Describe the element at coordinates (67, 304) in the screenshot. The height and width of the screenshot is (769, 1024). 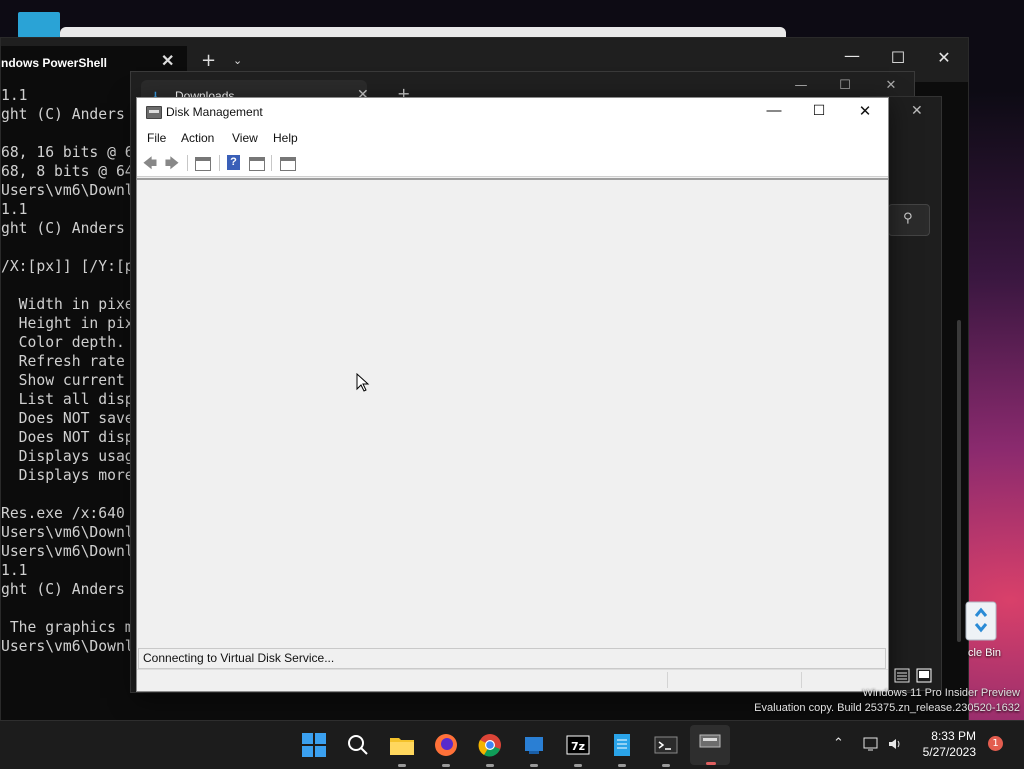
I see `terminal-line: Width in pixe` at that location.